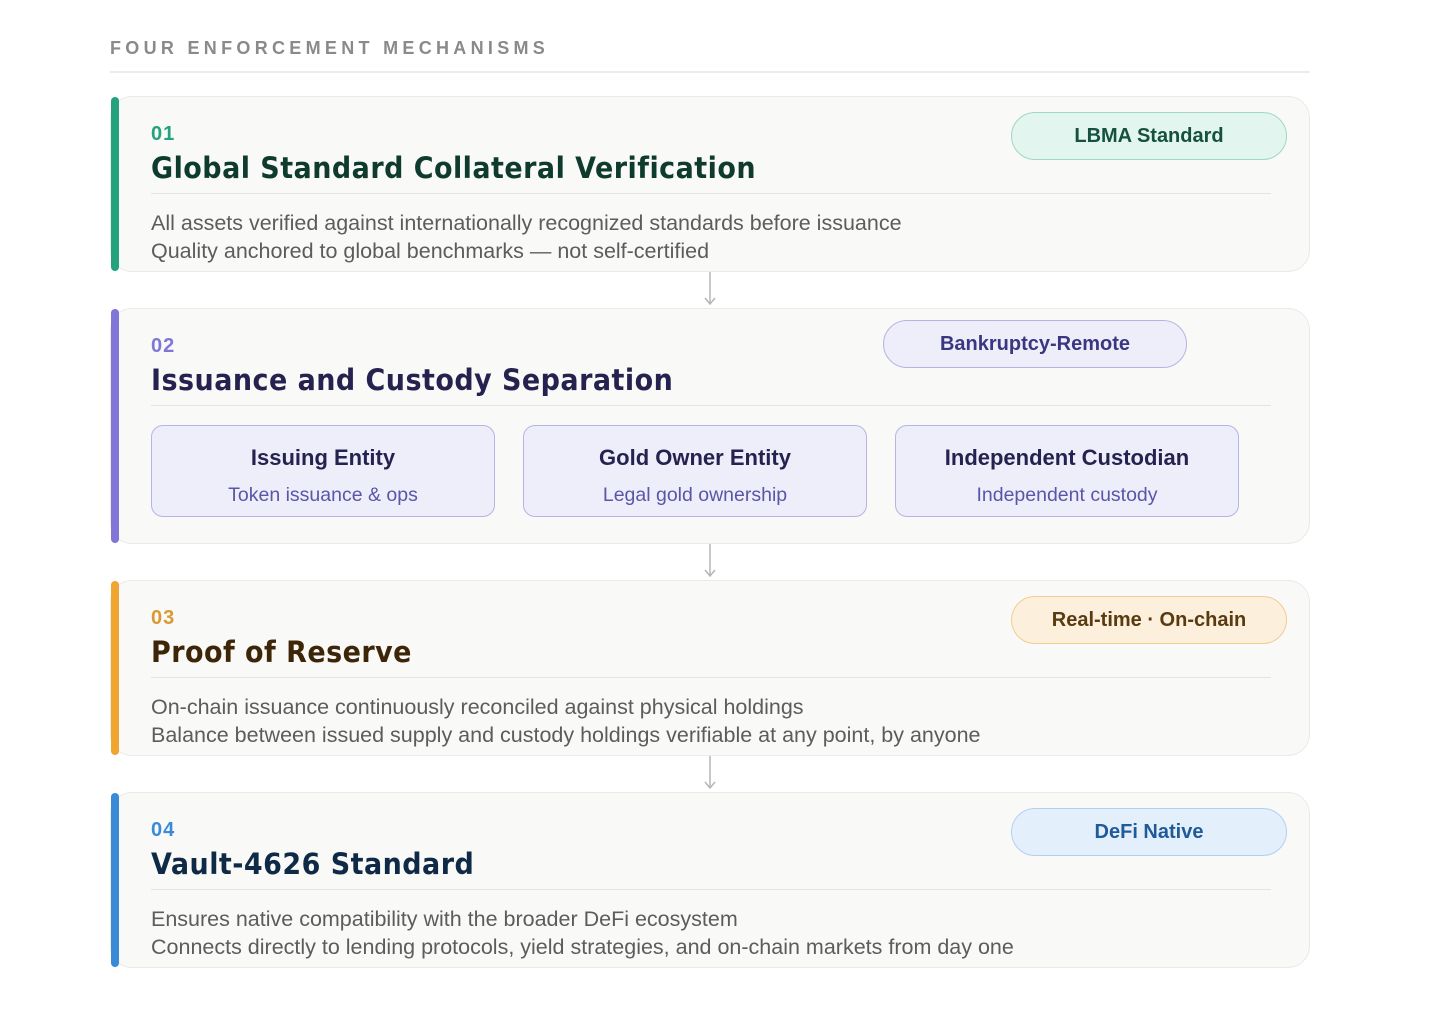 Image resolution: width=1440 pixels, height=1020 pixels. I want to click on mechanism-badge: DeFi Native, so click(1149, 832).